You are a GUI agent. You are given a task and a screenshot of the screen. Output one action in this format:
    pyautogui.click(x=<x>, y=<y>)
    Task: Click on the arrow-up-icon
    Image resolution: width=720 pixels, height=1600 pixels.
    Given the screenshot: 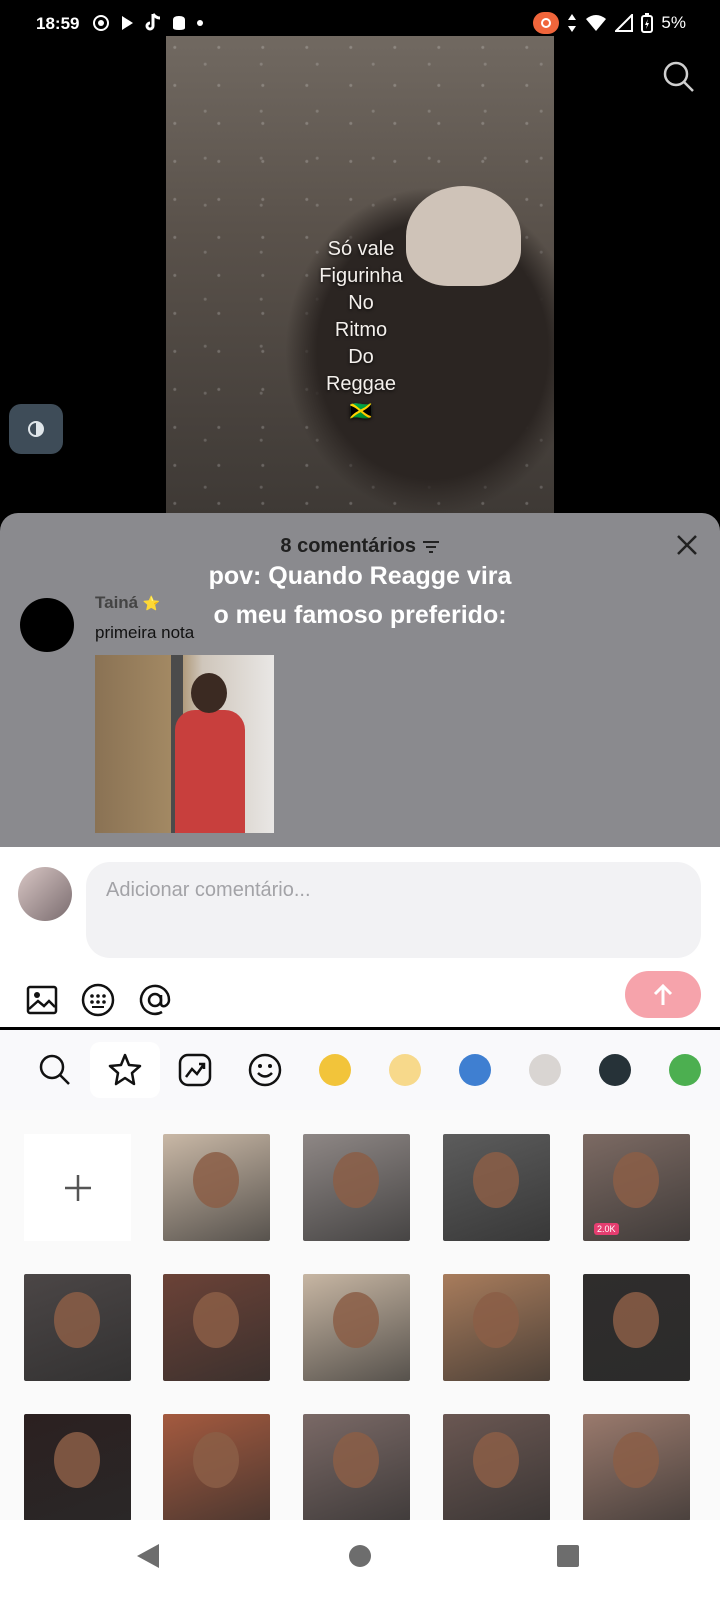 What is the action you would take?
    pyautogui.click(x=663, y=994)
    